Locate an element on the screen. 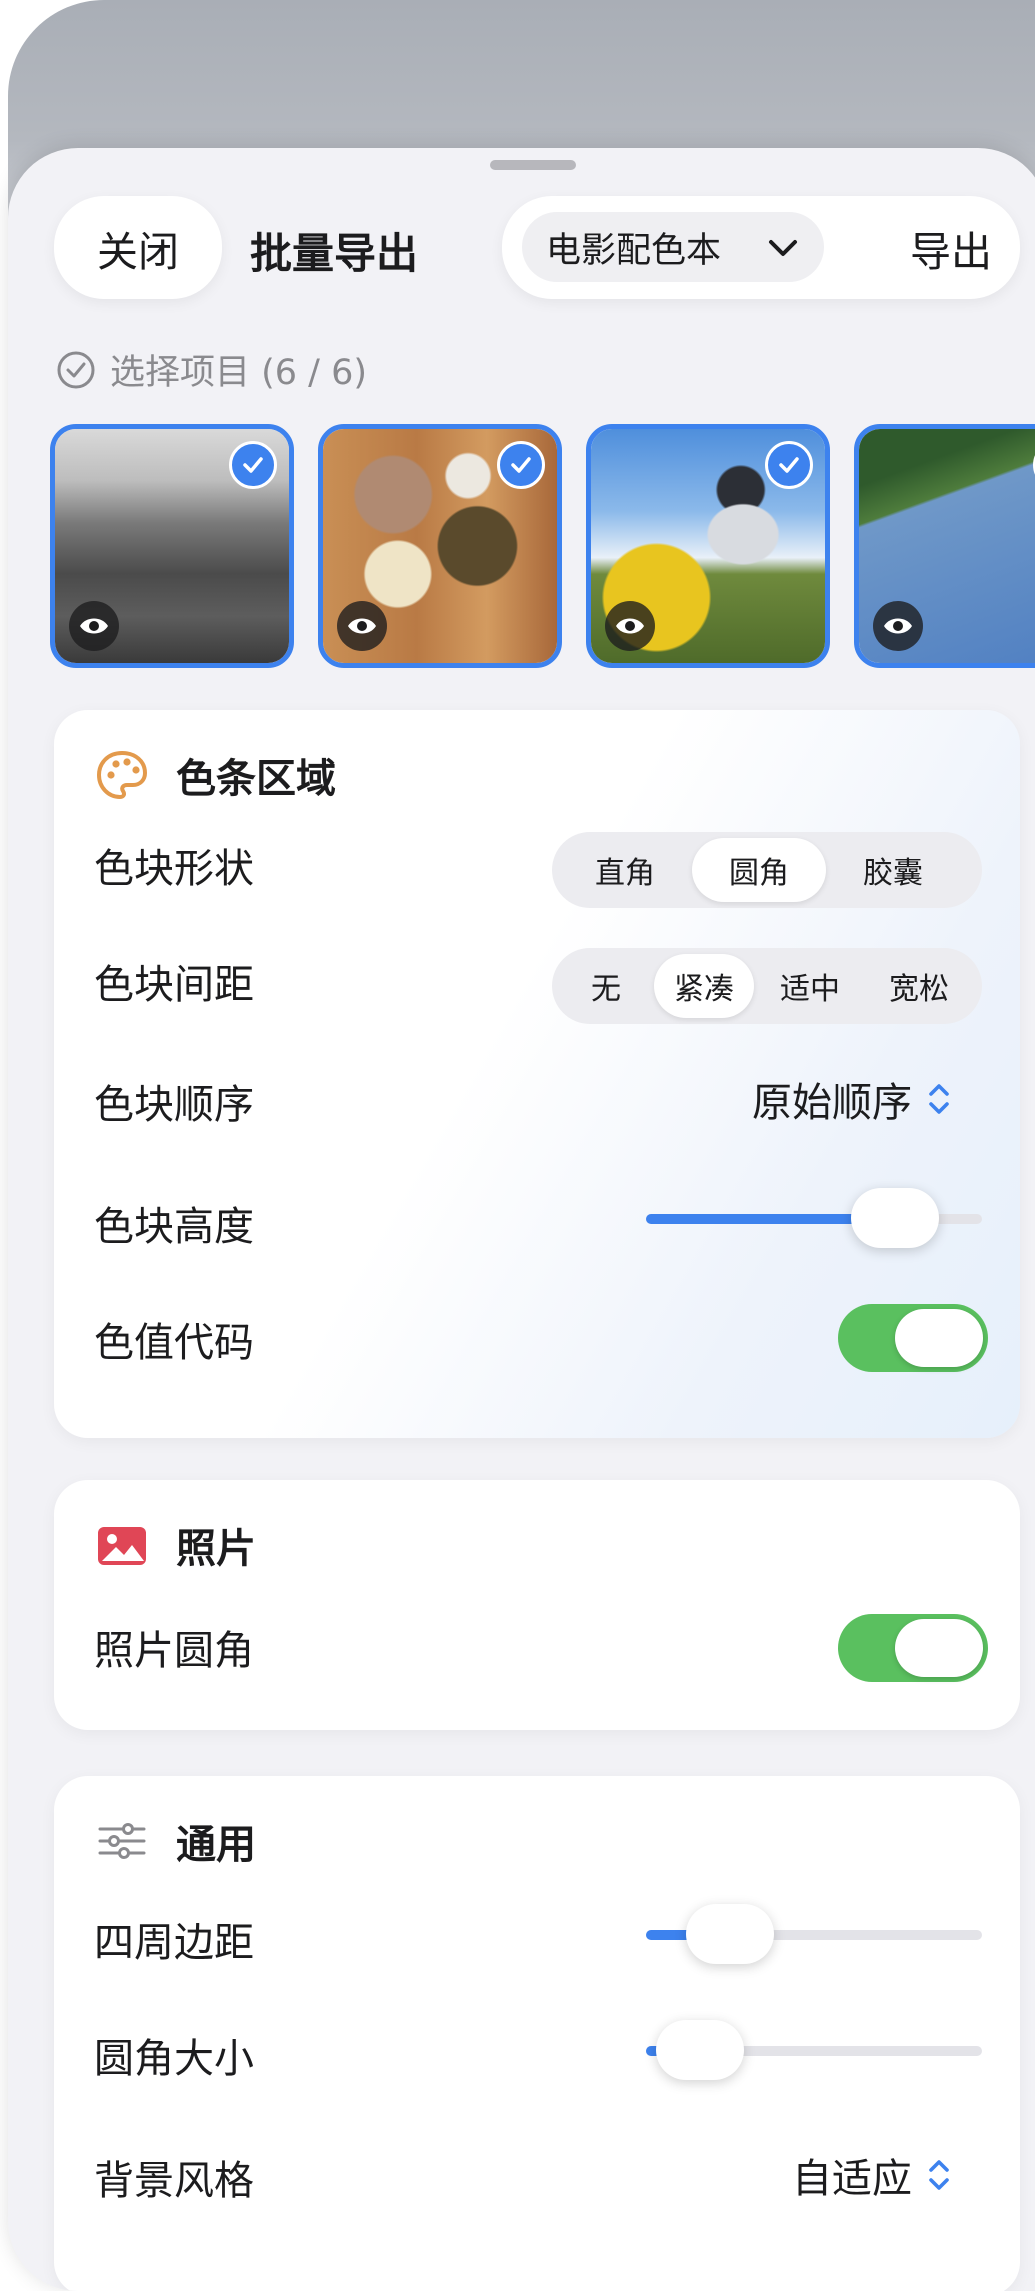  height-label: 色块高度 is located at coordinates (174, 1227).